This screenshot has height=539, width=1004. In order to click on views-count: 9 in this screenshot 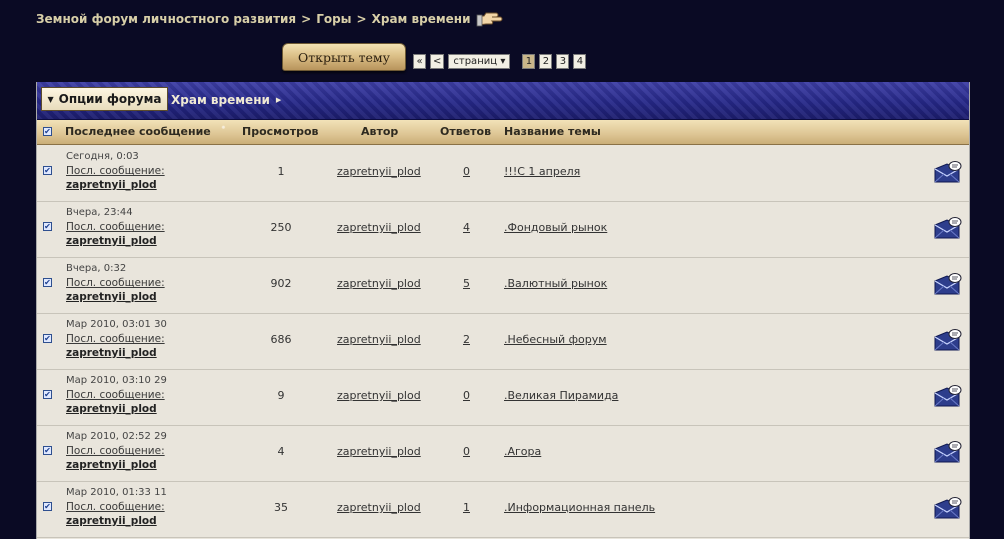, I will do `click(281, 395)`.